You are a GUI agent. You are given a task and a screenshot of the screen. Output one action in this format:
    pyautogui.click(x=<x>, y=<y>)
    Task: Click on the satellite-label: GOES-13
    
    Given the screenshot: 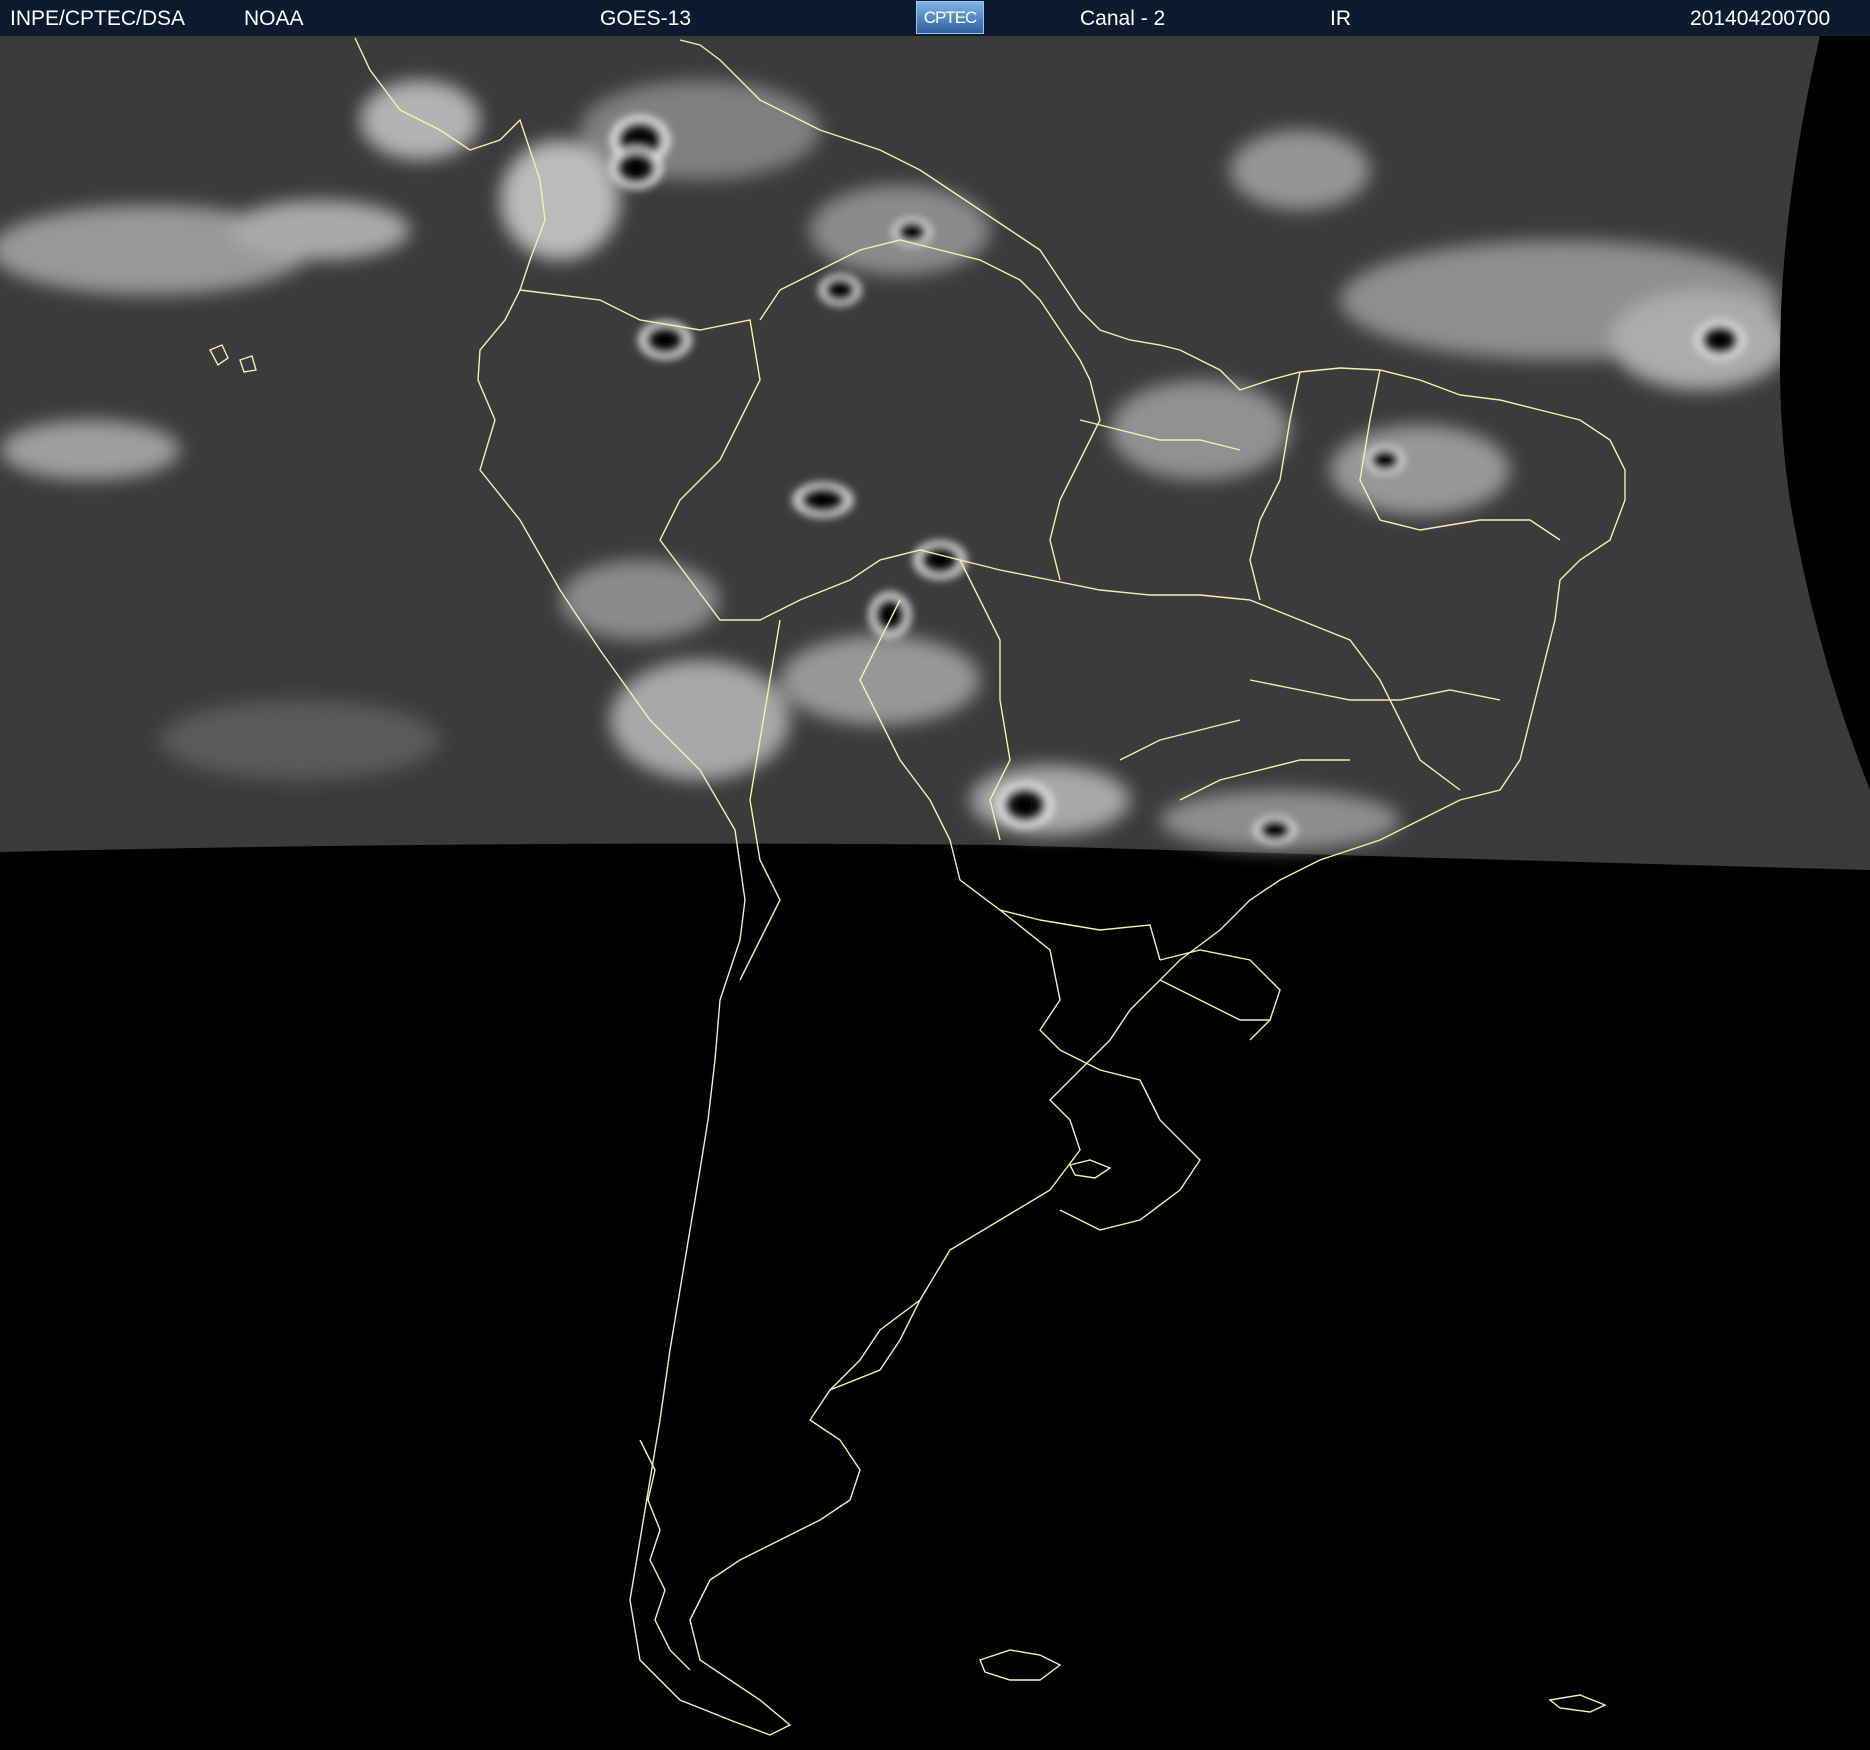 What is the action you would take?
    pyautogui.click(x=646, y=18)
    